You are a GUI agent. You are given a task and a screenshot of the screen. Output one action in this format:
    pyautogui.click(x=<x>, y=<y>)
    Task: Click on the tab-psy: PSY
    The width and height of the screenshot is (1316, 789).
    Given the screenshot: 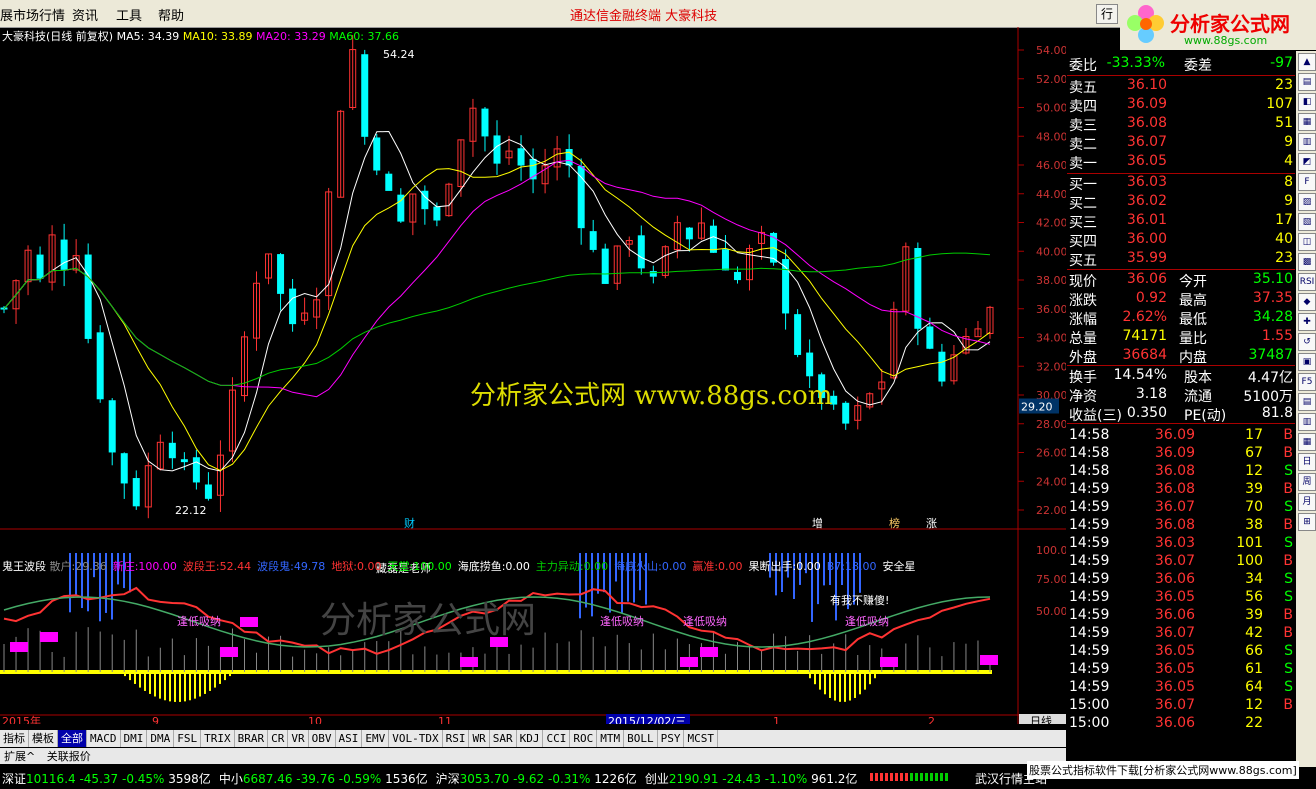 What is the action you would take?
    pyautogui.click(x=671, y=738)
    